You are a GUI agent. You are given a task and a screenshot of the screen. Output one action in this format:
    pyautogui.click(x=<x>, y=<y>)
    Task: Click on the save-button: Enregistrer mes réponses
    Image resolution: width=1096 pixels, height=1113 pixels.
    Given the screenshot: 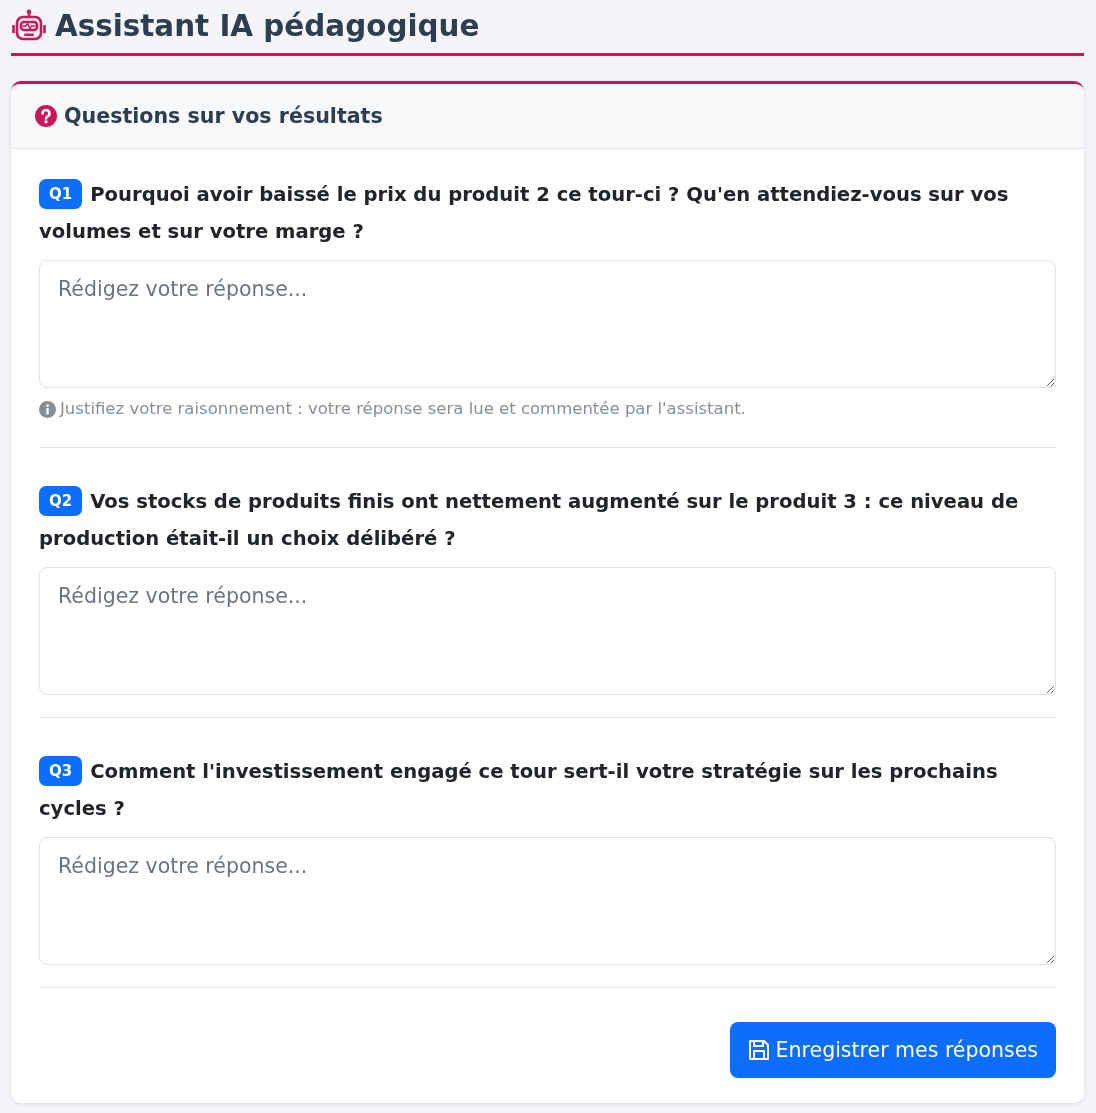 What is the action you would take?
    pyautogui.click(x=892, y=1050)
    